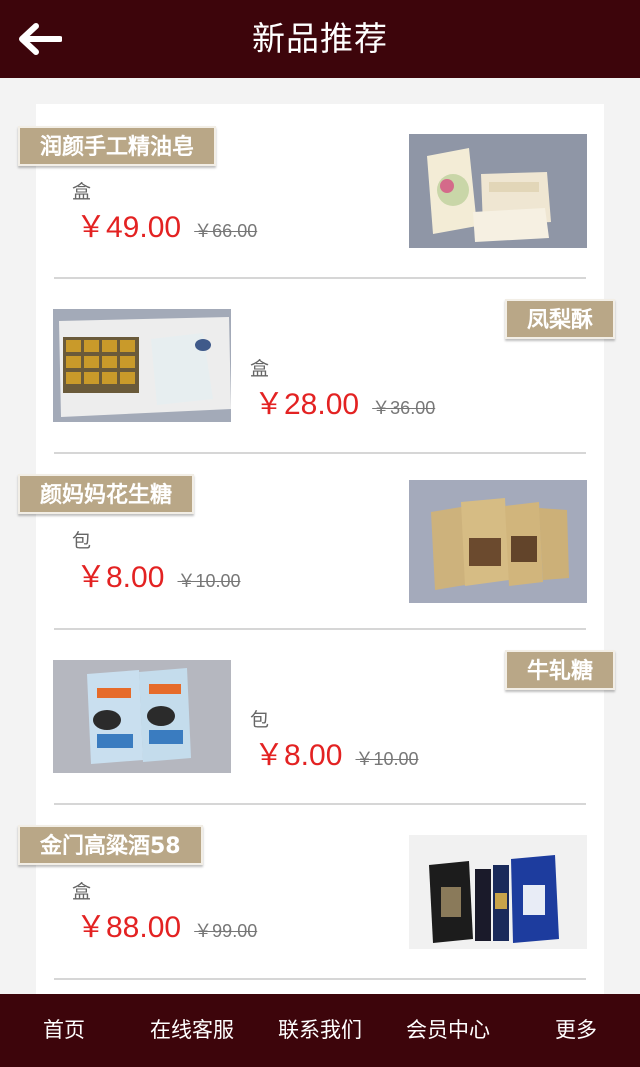  I want to click on product-name-tag: 凤梨酥, so click(560, 319).